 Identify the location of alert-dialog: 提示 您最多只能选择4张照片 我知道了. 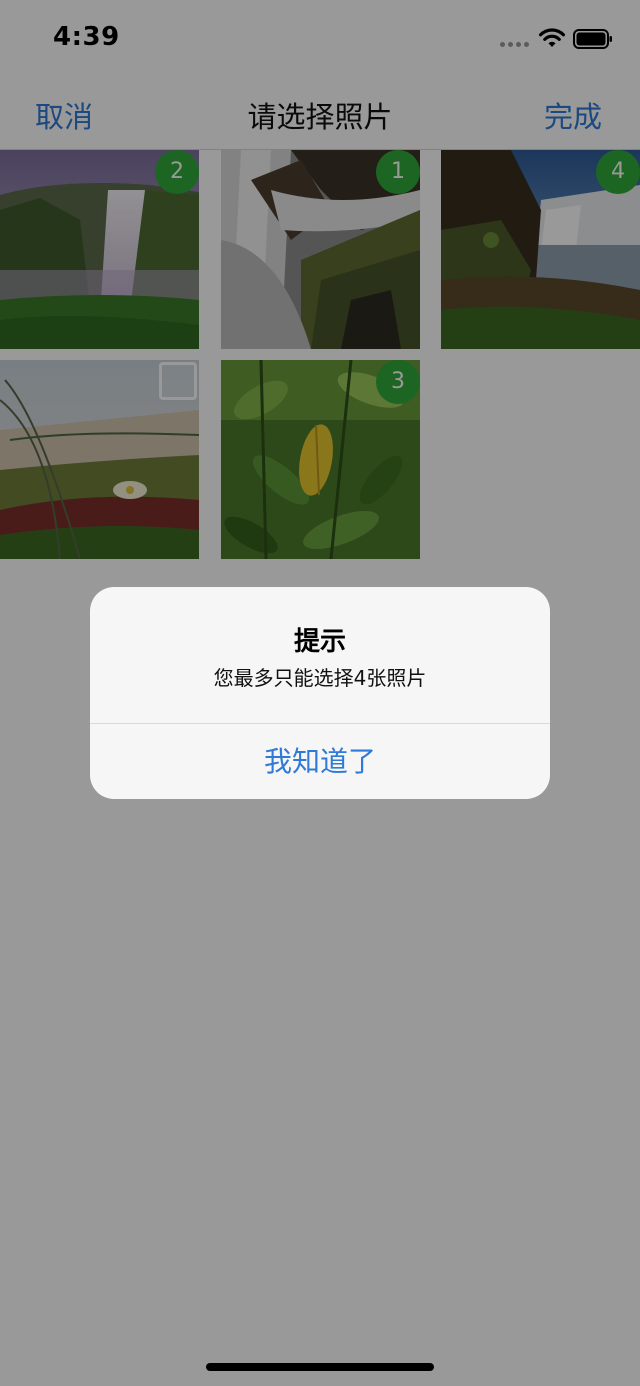
(320, 693).